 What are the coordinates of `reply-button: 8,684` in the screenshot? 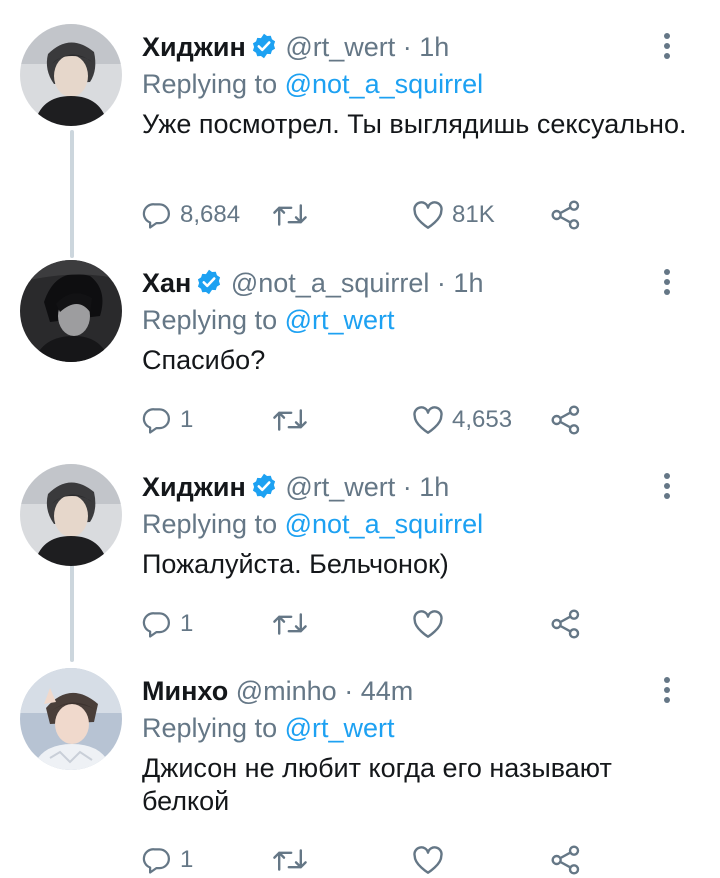 It's located at (191, 215).